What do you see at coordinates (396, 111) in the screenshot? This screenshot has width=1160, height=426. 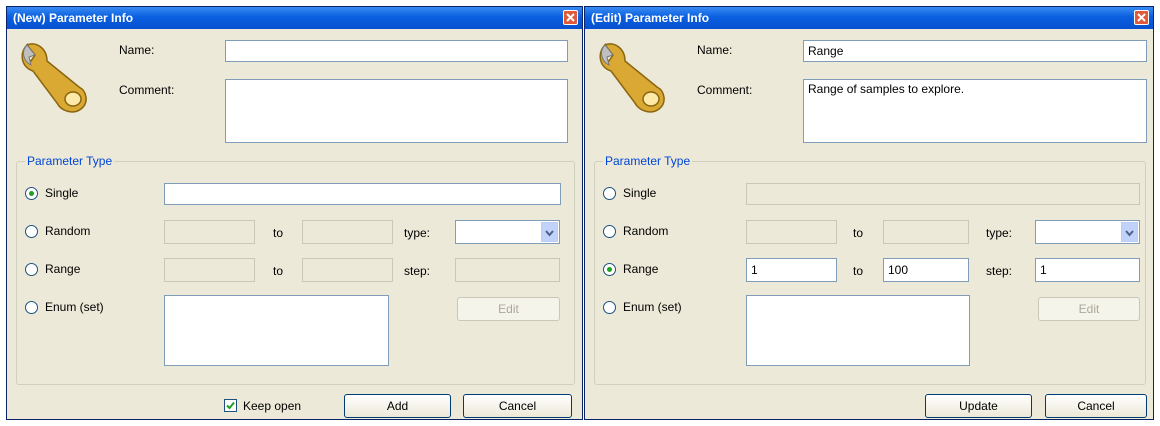 I see `comment-textarea` at bounding box center [396, 111].